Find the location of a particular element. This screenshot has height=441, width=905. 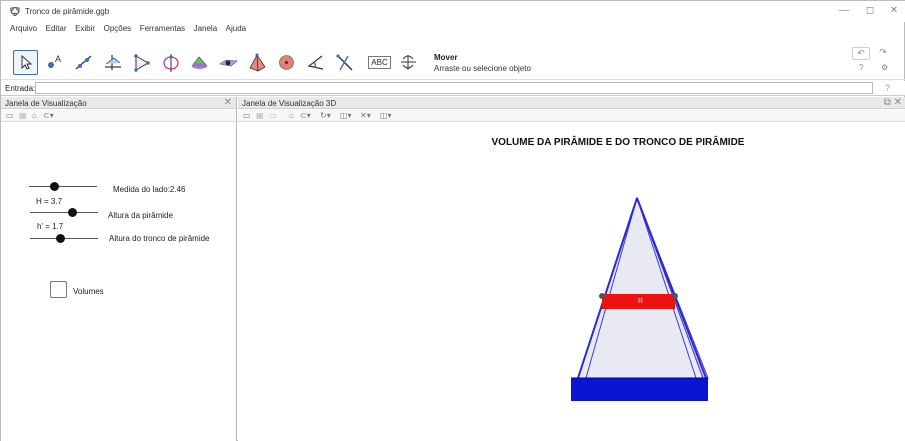

slider-caption-side: Medida do lado:2.46 is located at coordinates (149, 189).